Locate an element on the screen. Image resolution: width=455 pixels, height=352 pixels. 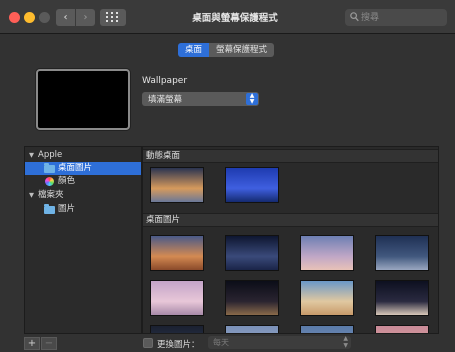
search-input is located at coordinates (401, 17).